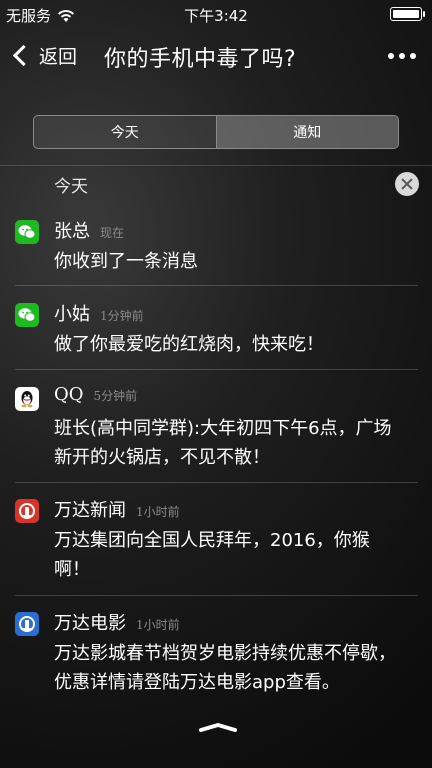 This screenshot has height=768, width=432. I want to click on page-title: 你的手机中毒了吗?, so click(200, 59).